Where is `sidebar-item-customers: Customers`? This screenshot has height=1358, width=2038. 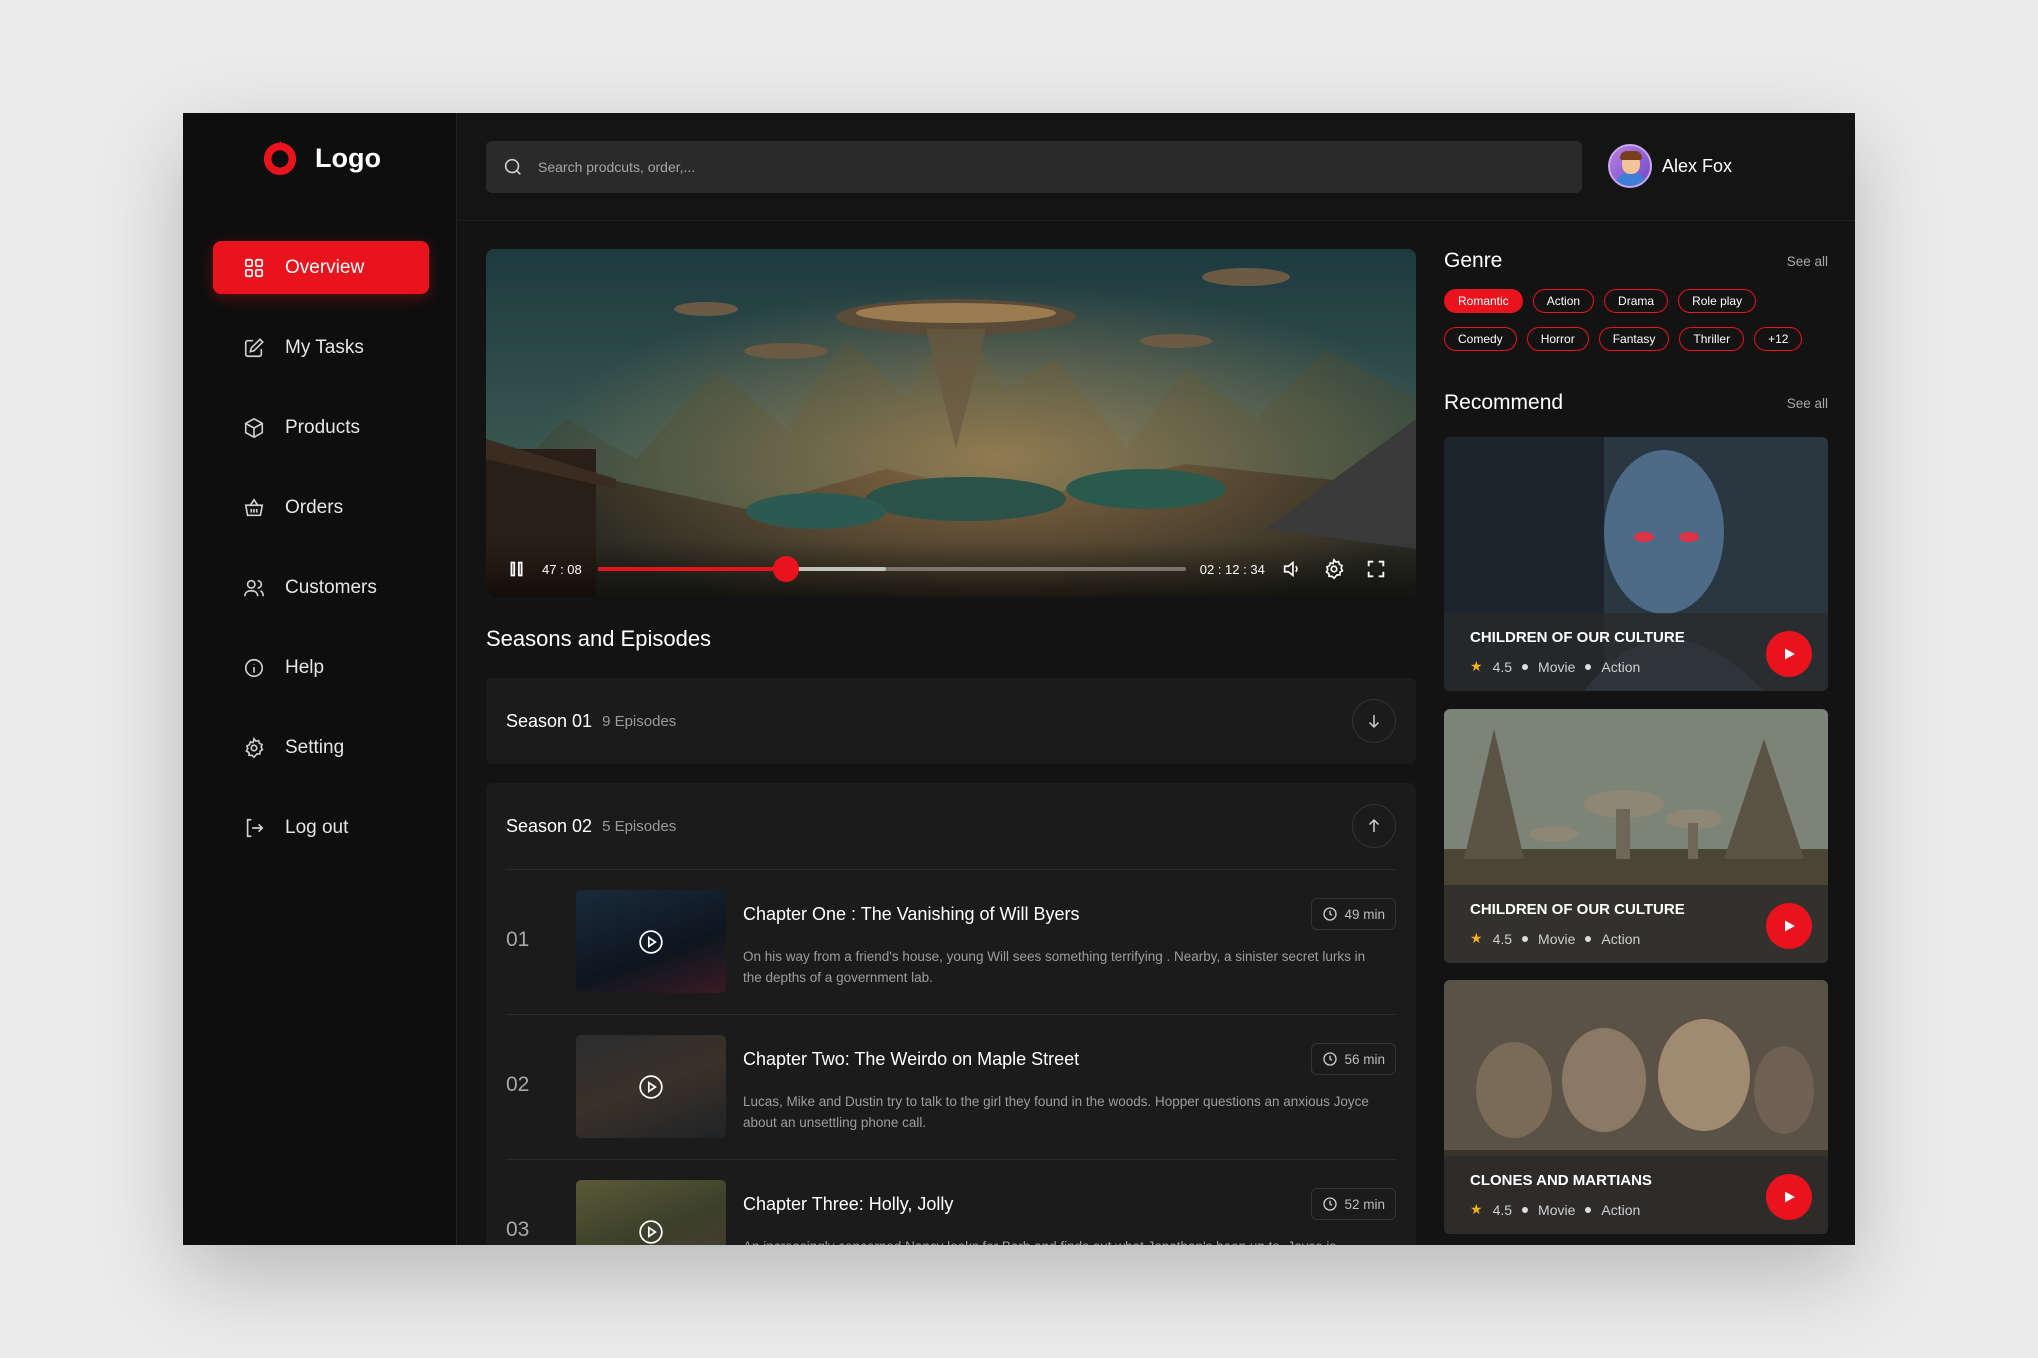
sidebar-item-customers: Customers is located at coordinates (321, 587).